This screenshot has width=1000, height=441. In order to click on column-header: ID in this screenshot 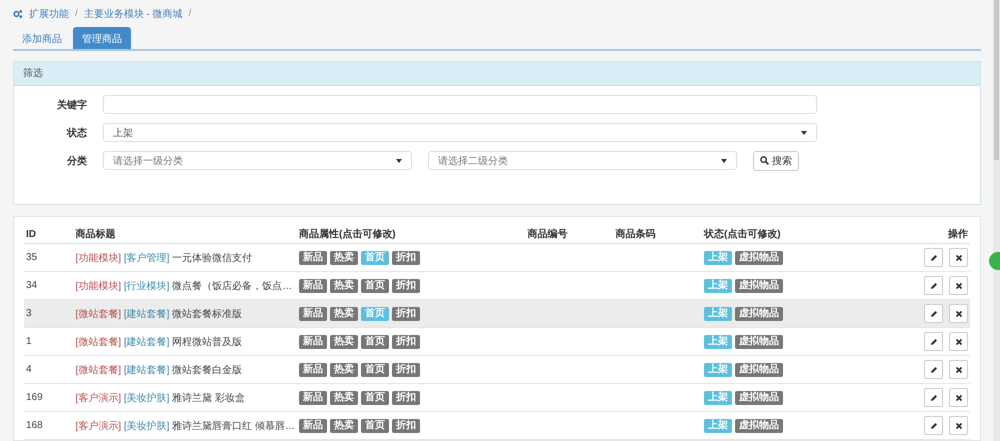, I will do `click(49, 234)`.